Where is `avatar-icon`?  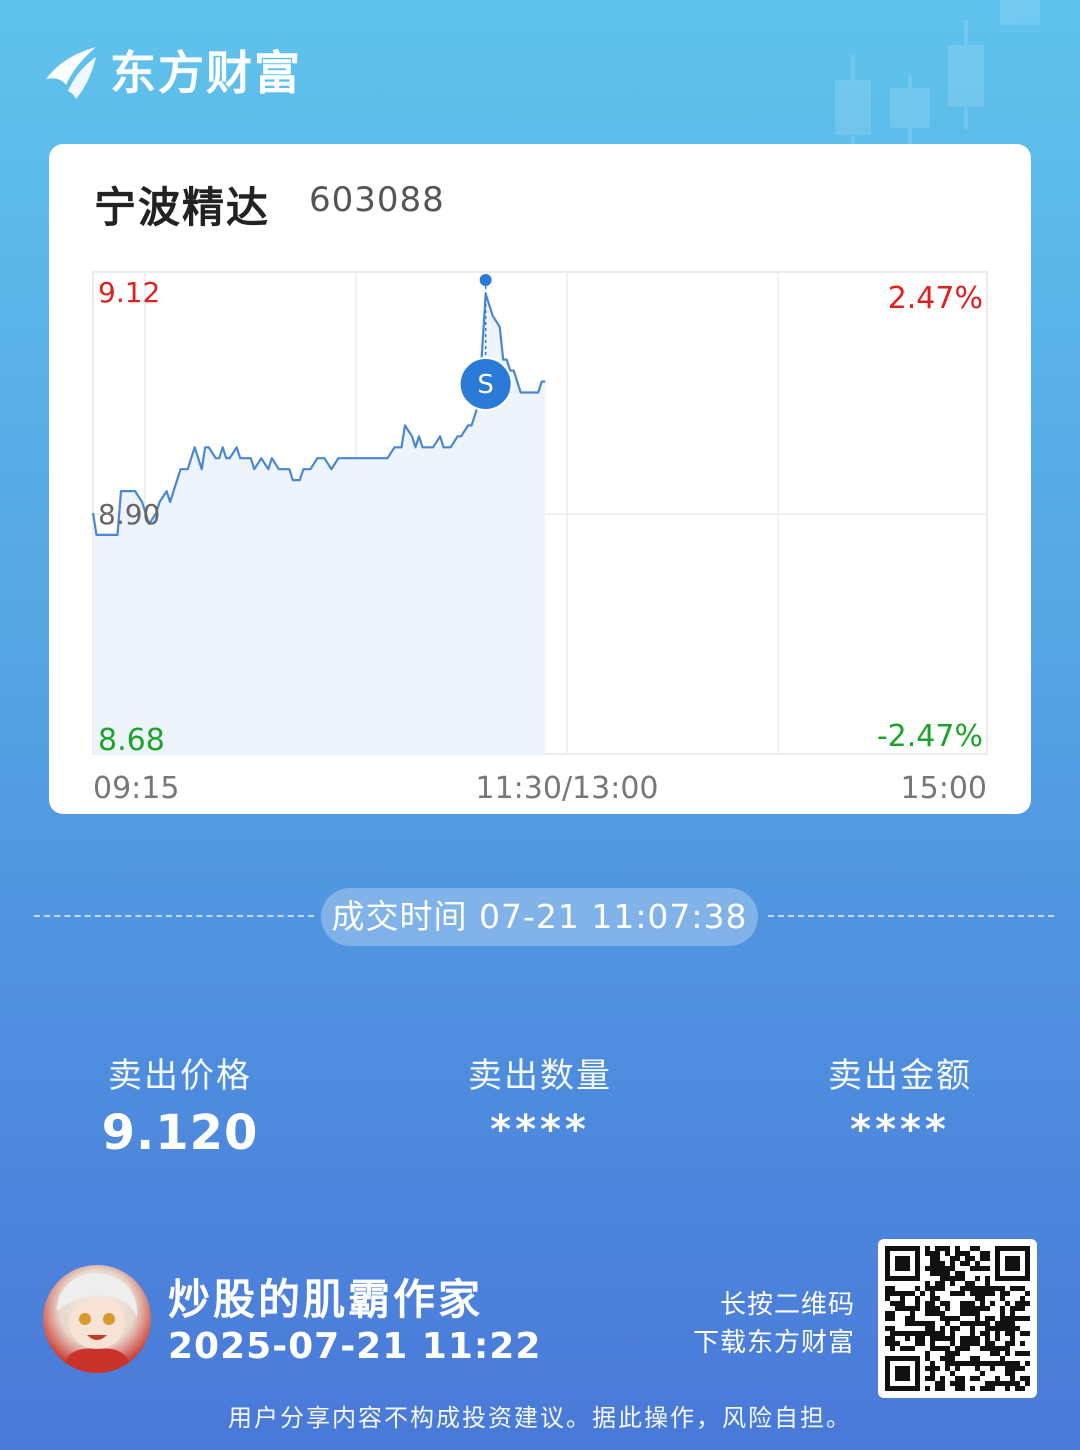
avatar-icon is located at coordinates (97, 1322).